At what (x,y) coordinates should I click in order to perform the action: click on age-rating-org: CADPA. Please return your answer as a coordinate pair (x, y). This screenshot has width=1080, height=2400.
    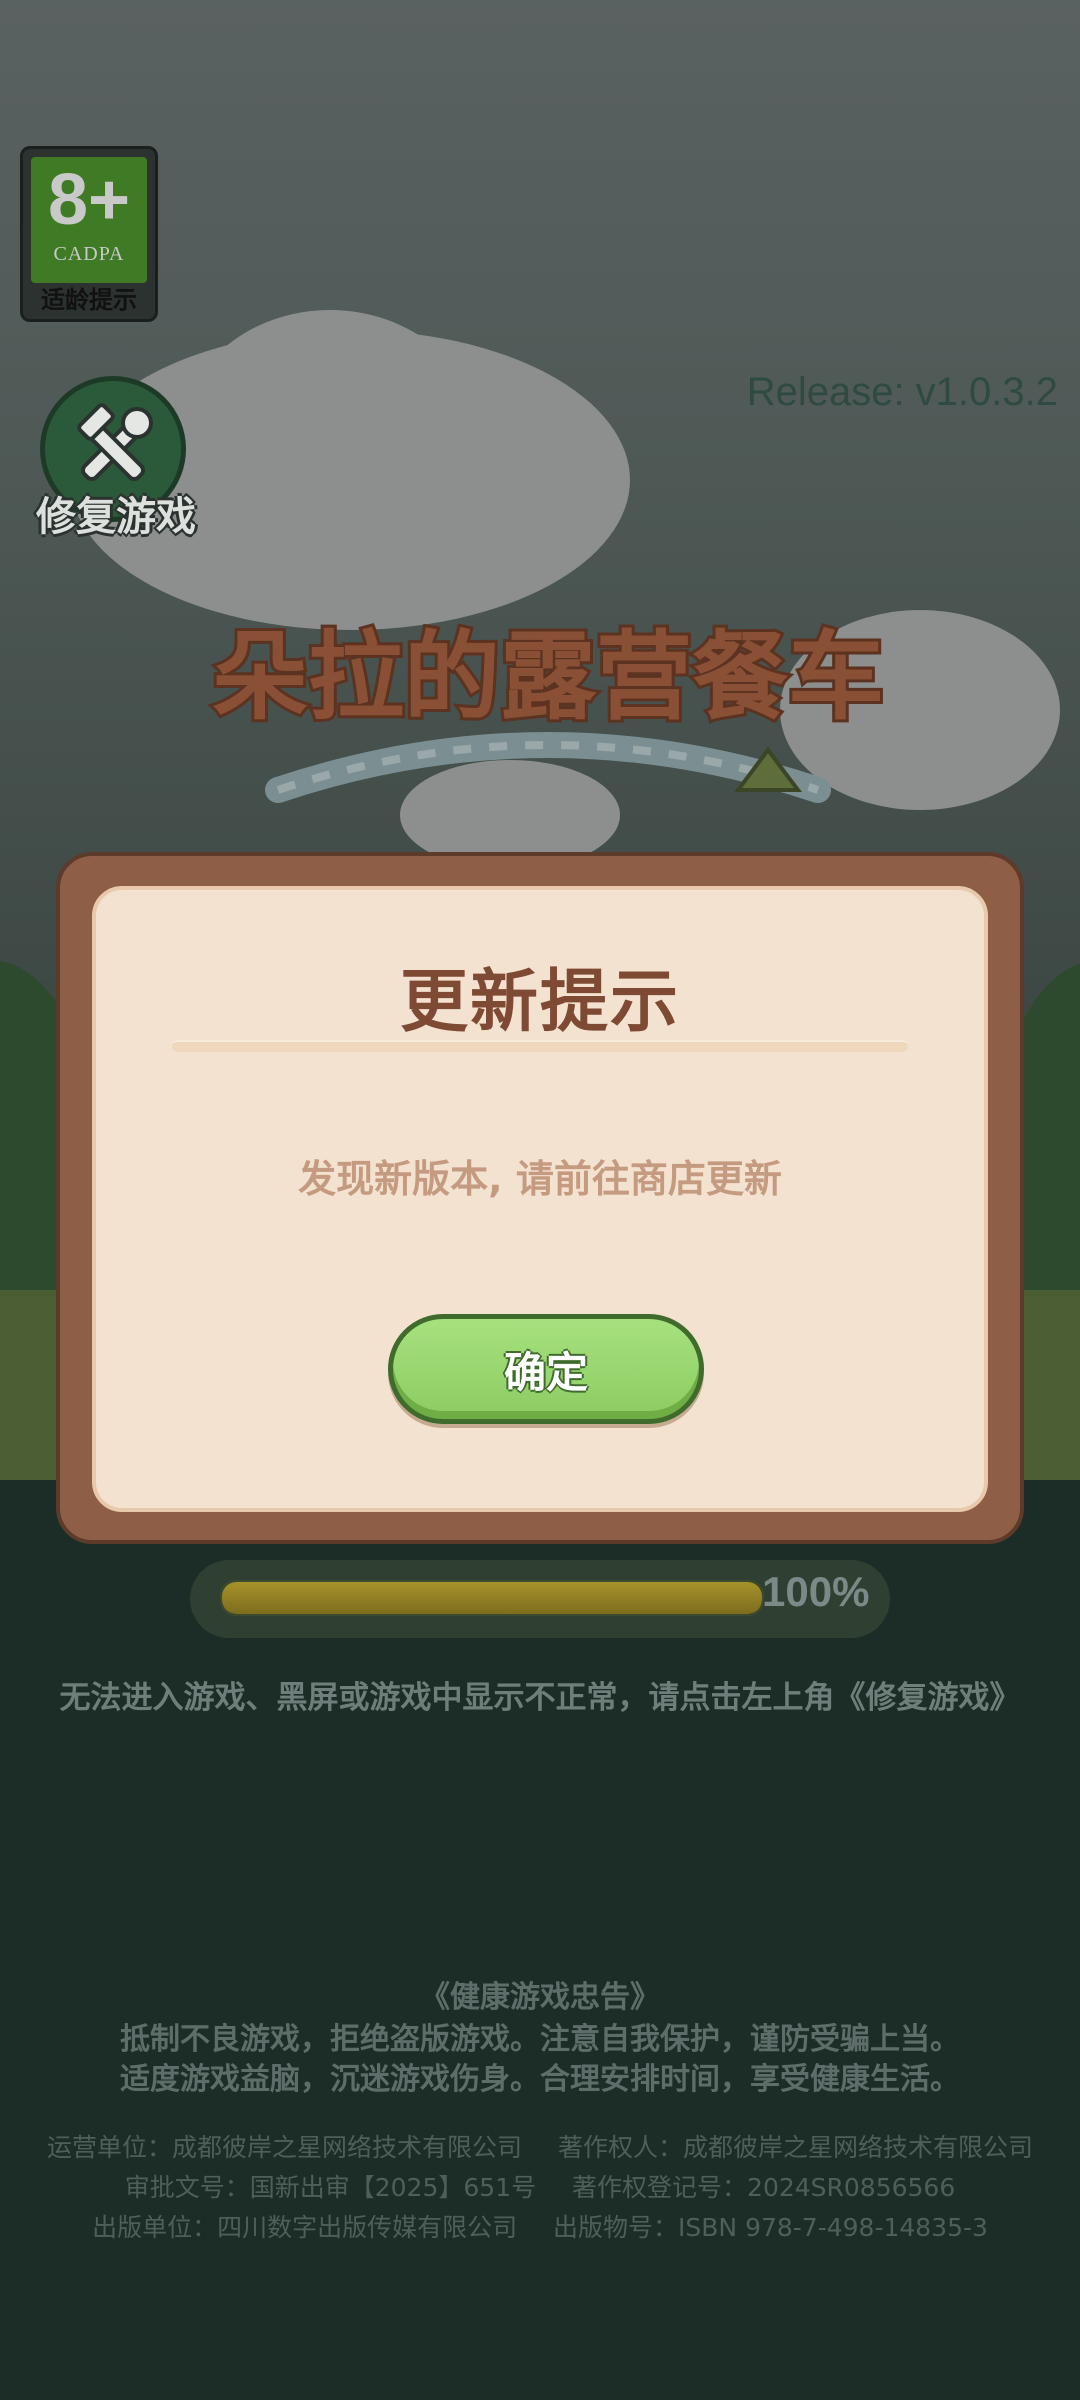
    Looking at the image, I should click on (89, 254).